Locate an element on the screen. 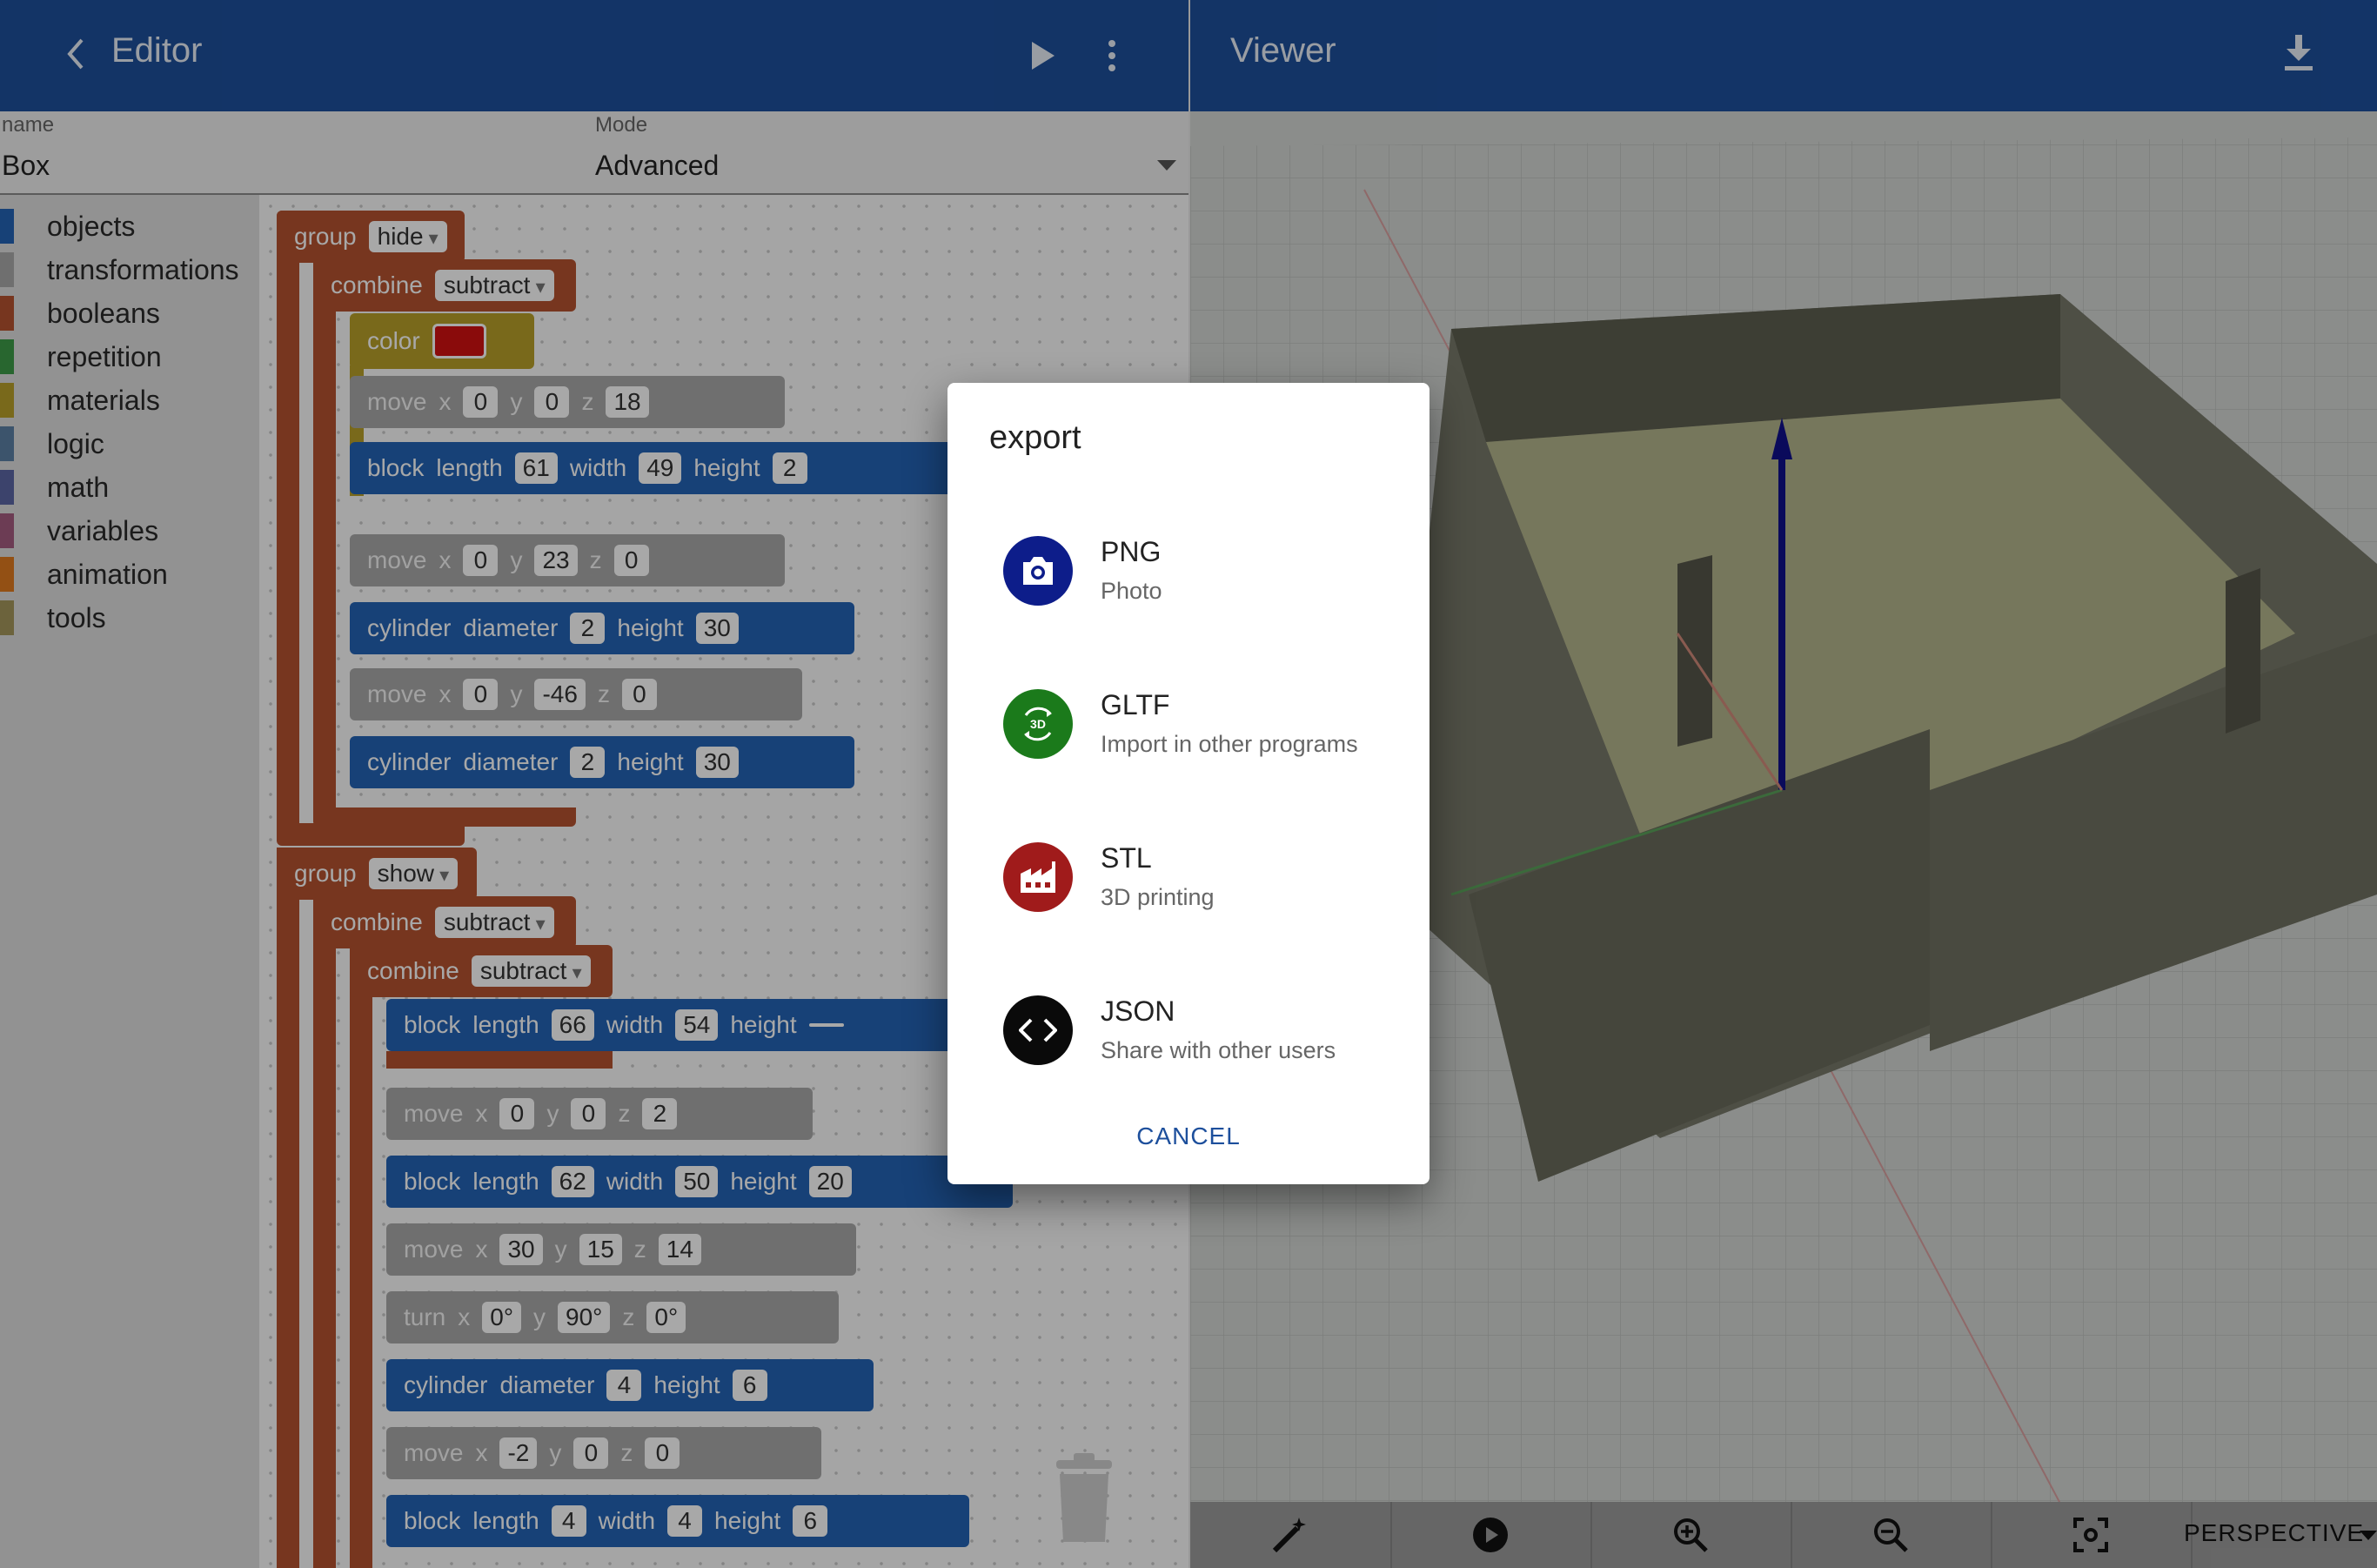 The width and height of the screenshot is (2377, 1568). 3d-rotation-icon: 3D is located at coordinates (1038, 724).